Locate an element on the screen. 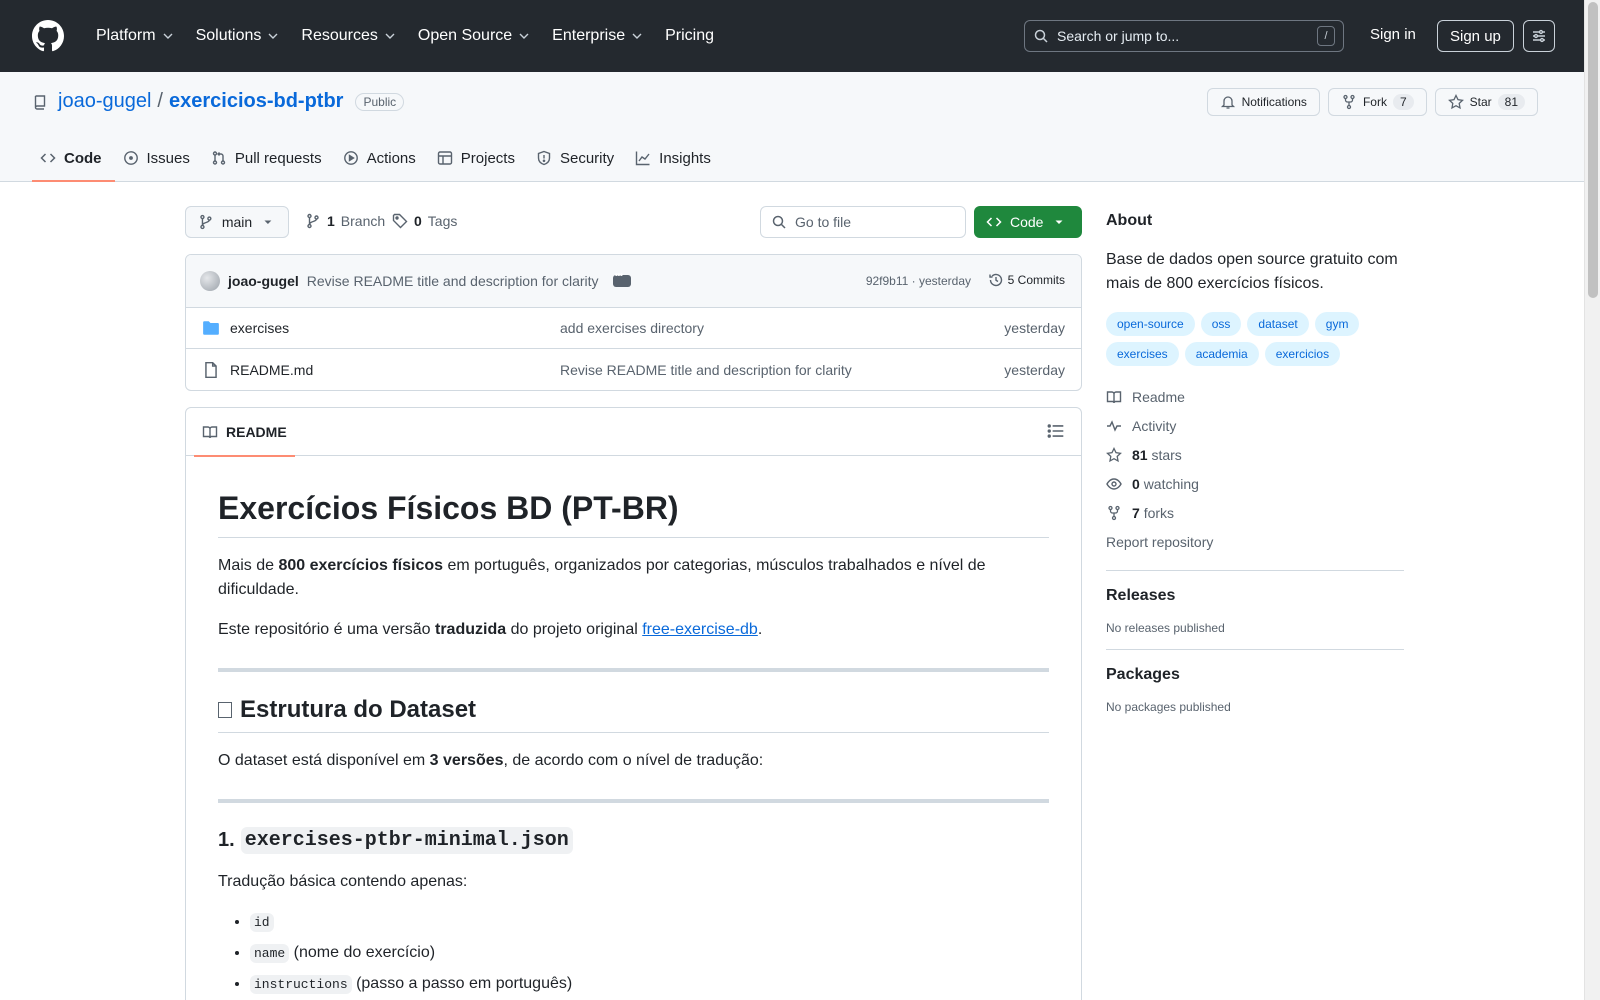 The width and height of the screenshot is (1600, 1000). file-name: README.md is located at coordinates (271, 370).